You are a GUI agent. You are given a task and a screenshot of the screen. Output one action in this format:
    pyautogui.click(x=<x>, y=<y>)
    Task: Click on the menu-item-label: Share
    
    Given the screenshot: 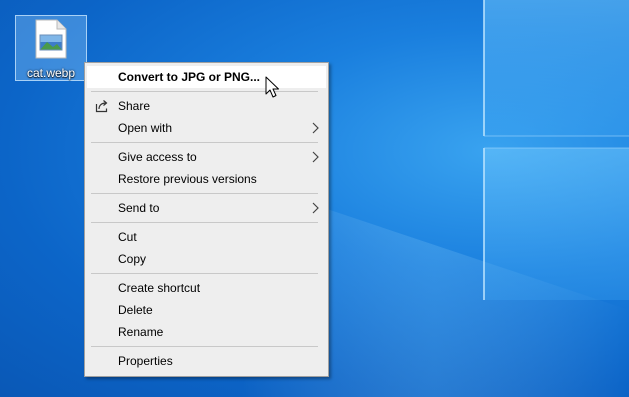 What is the action you would take?
    pyautogui.click(x=134, y=106)
    